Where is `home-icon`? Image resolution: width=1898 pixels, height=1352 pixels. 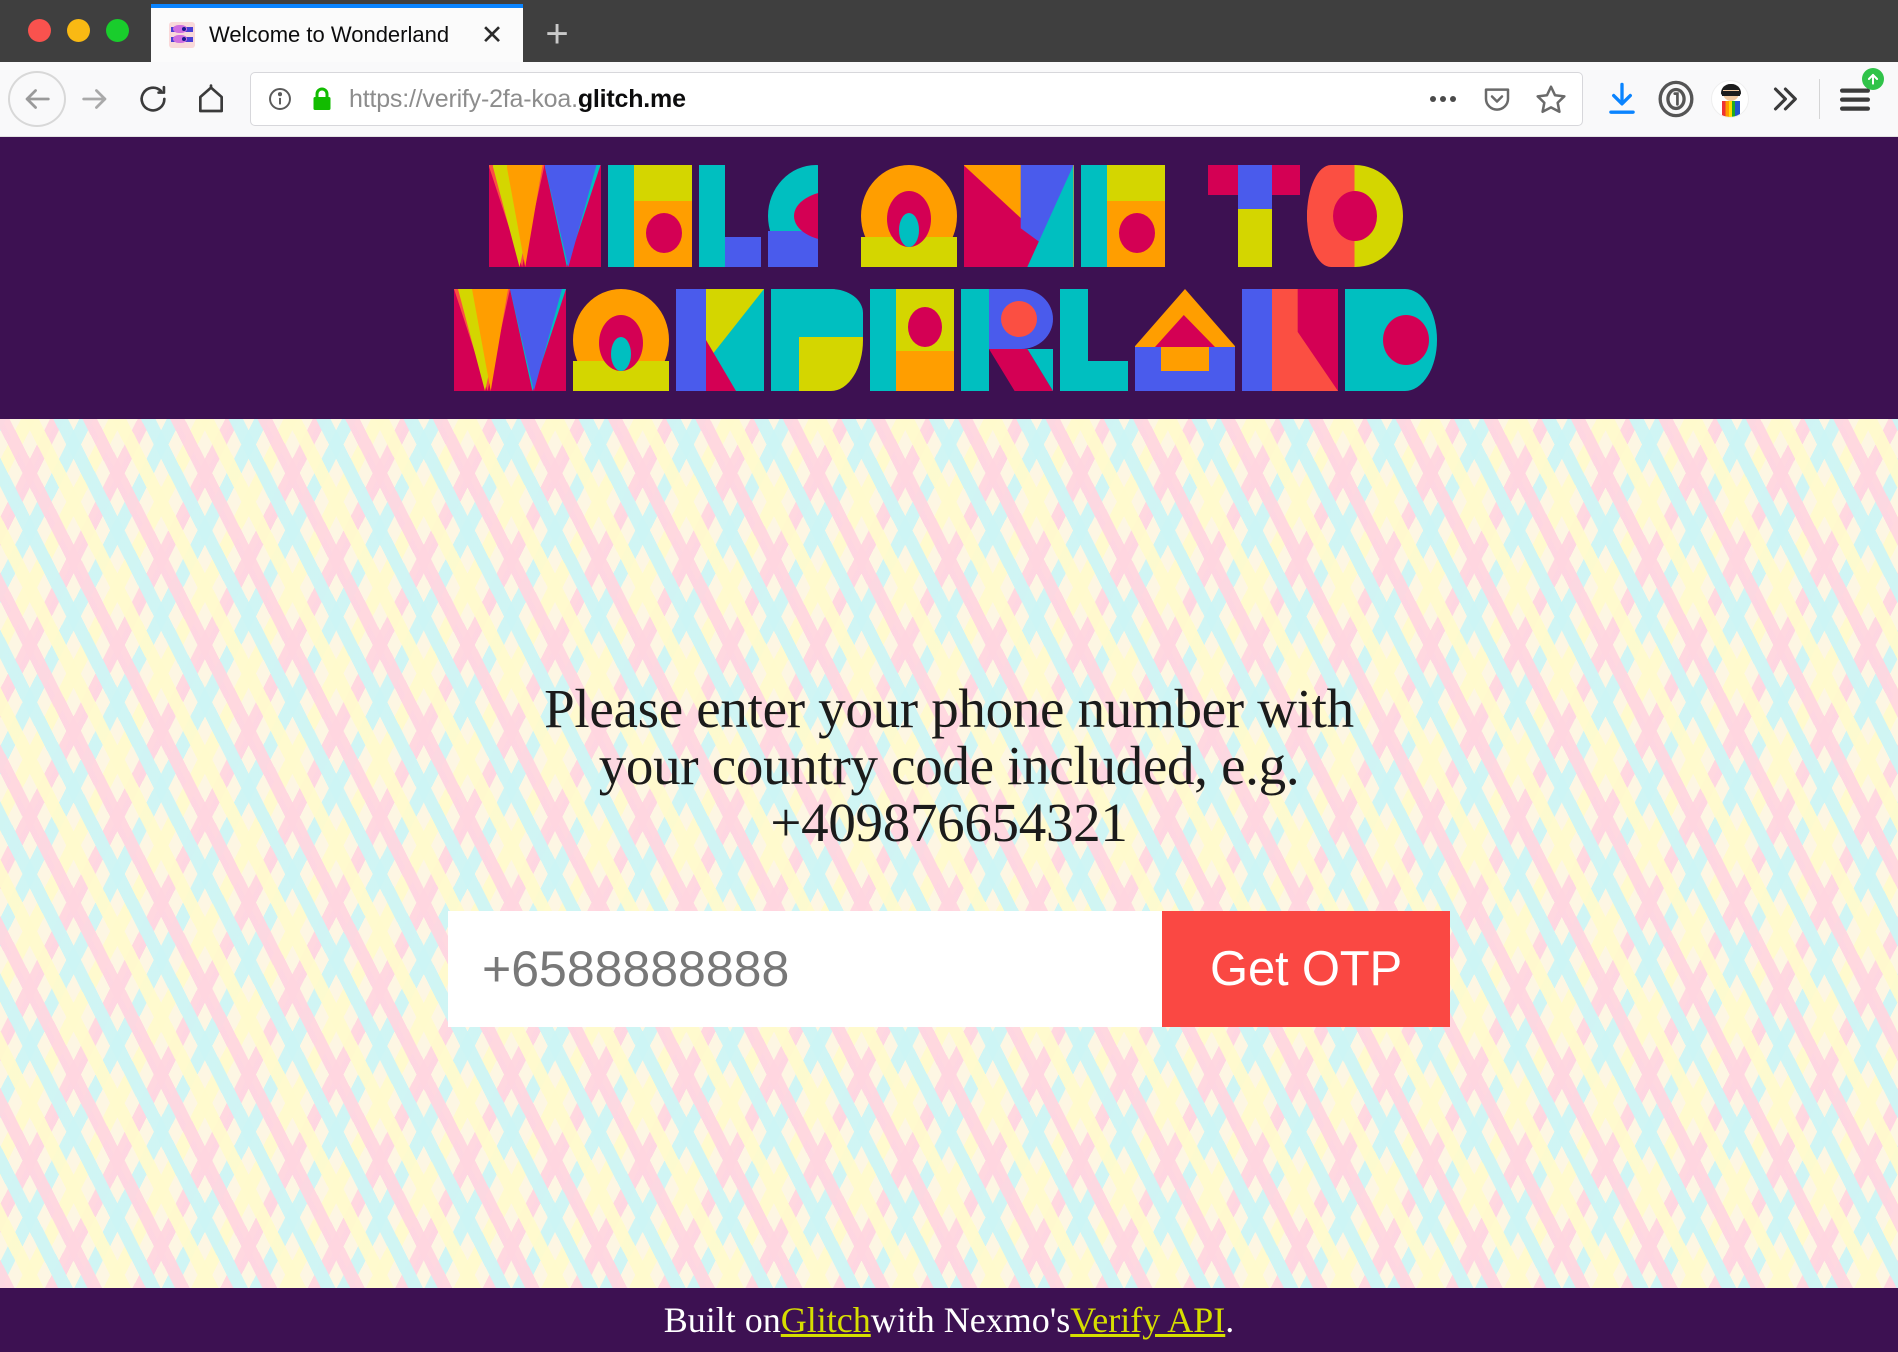
home-icon is located at coordinates (211, 98).